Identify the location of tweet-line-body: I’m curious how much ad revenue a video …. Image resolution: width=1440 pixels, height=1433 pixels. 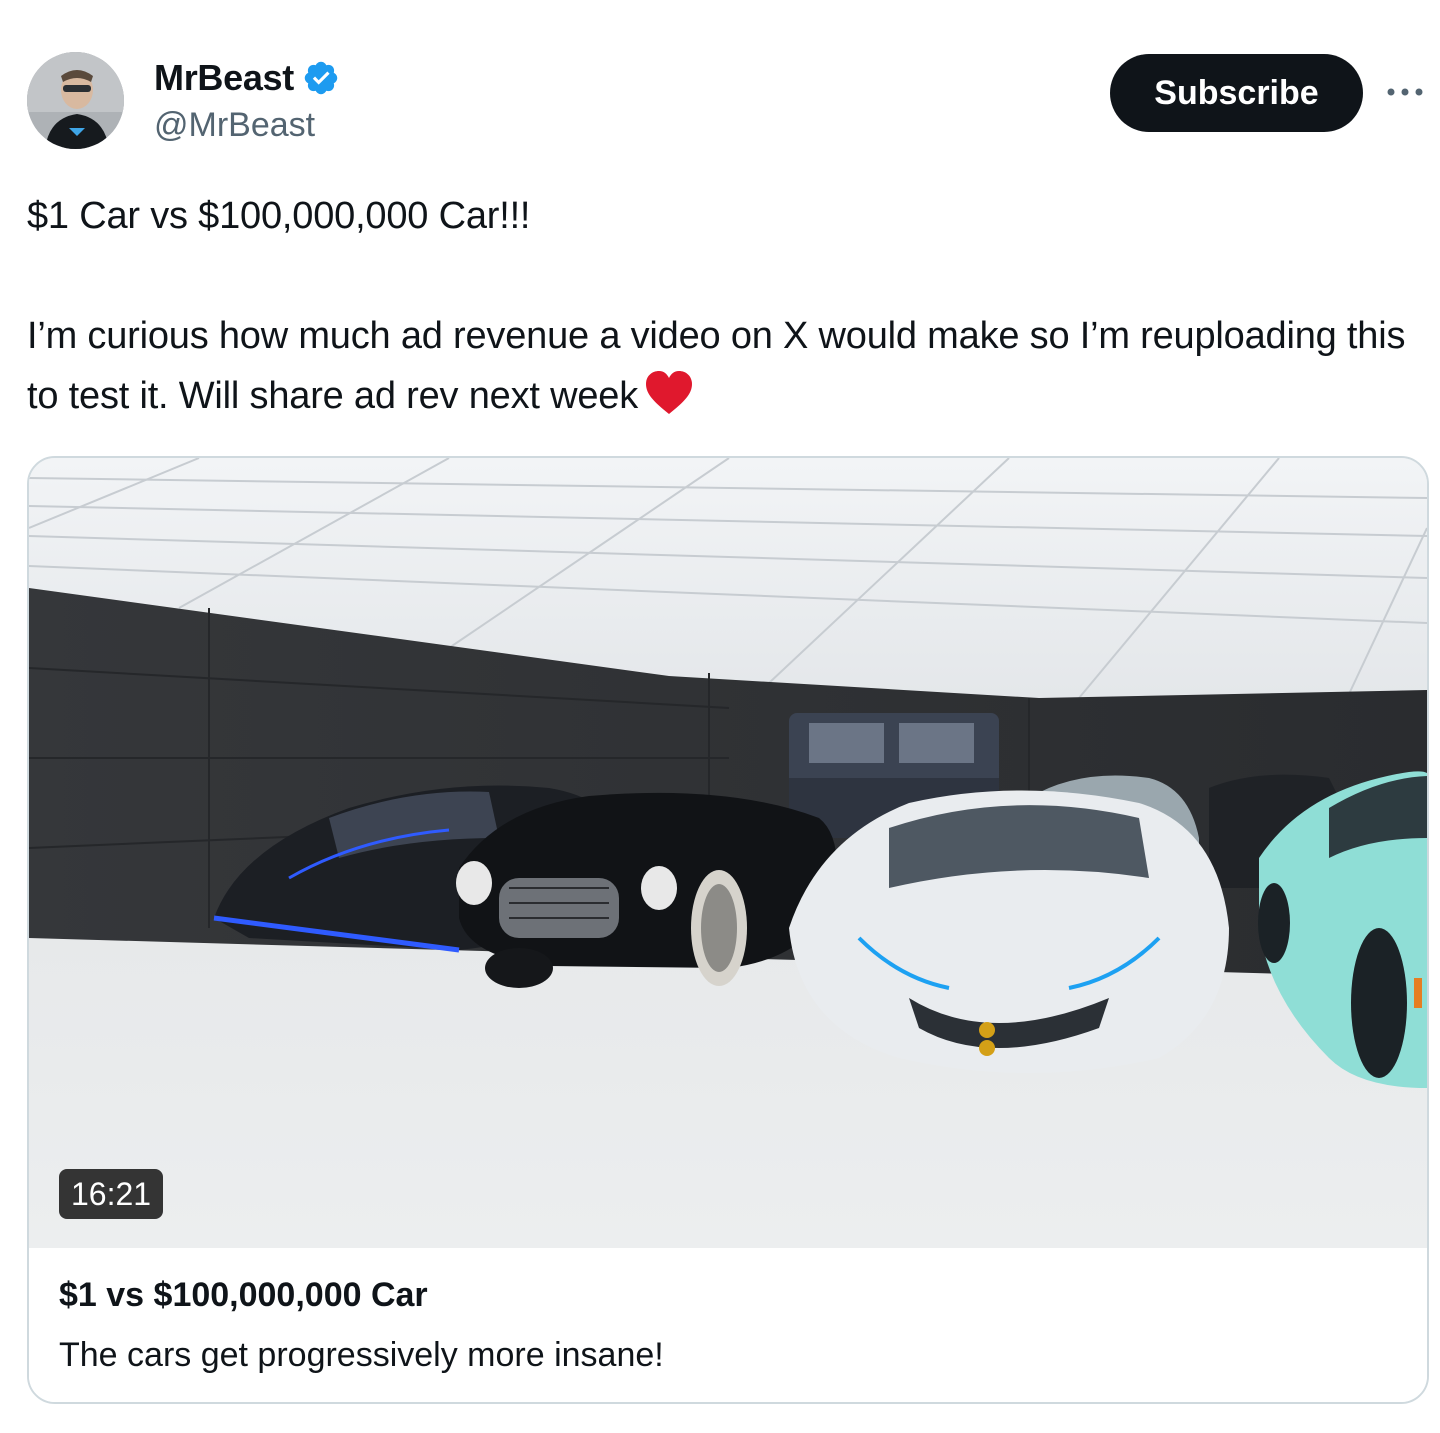
(722, 366).